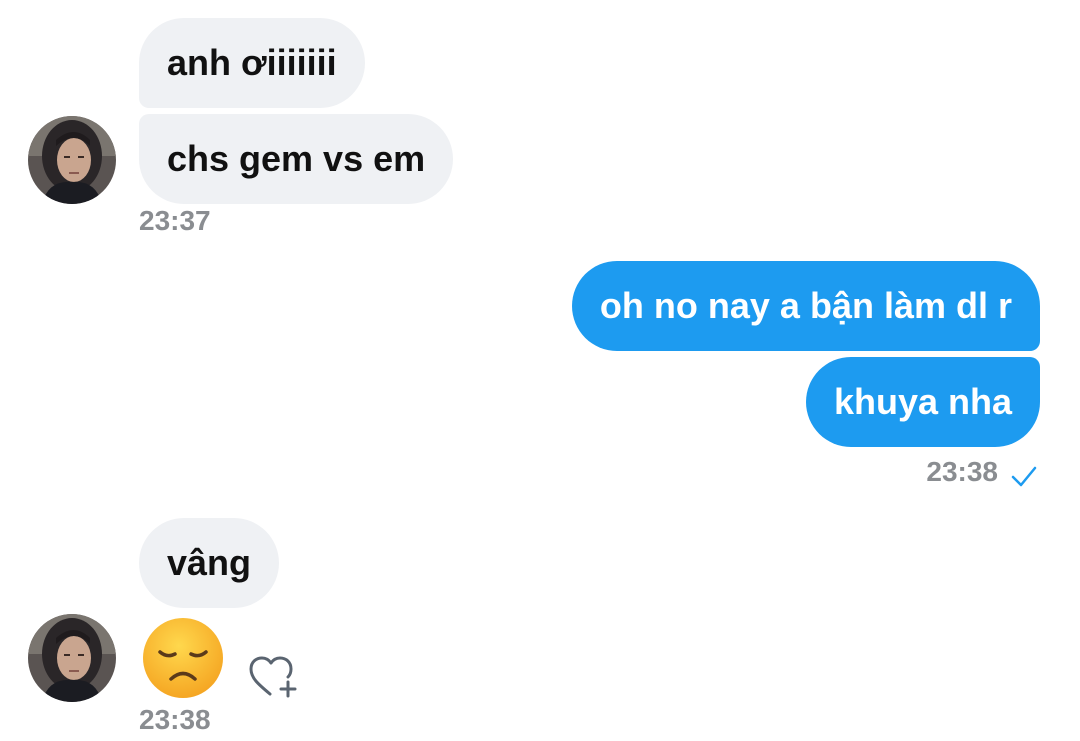  I want to click on message-text: anh ơiiiiiii, so click(252, 62).